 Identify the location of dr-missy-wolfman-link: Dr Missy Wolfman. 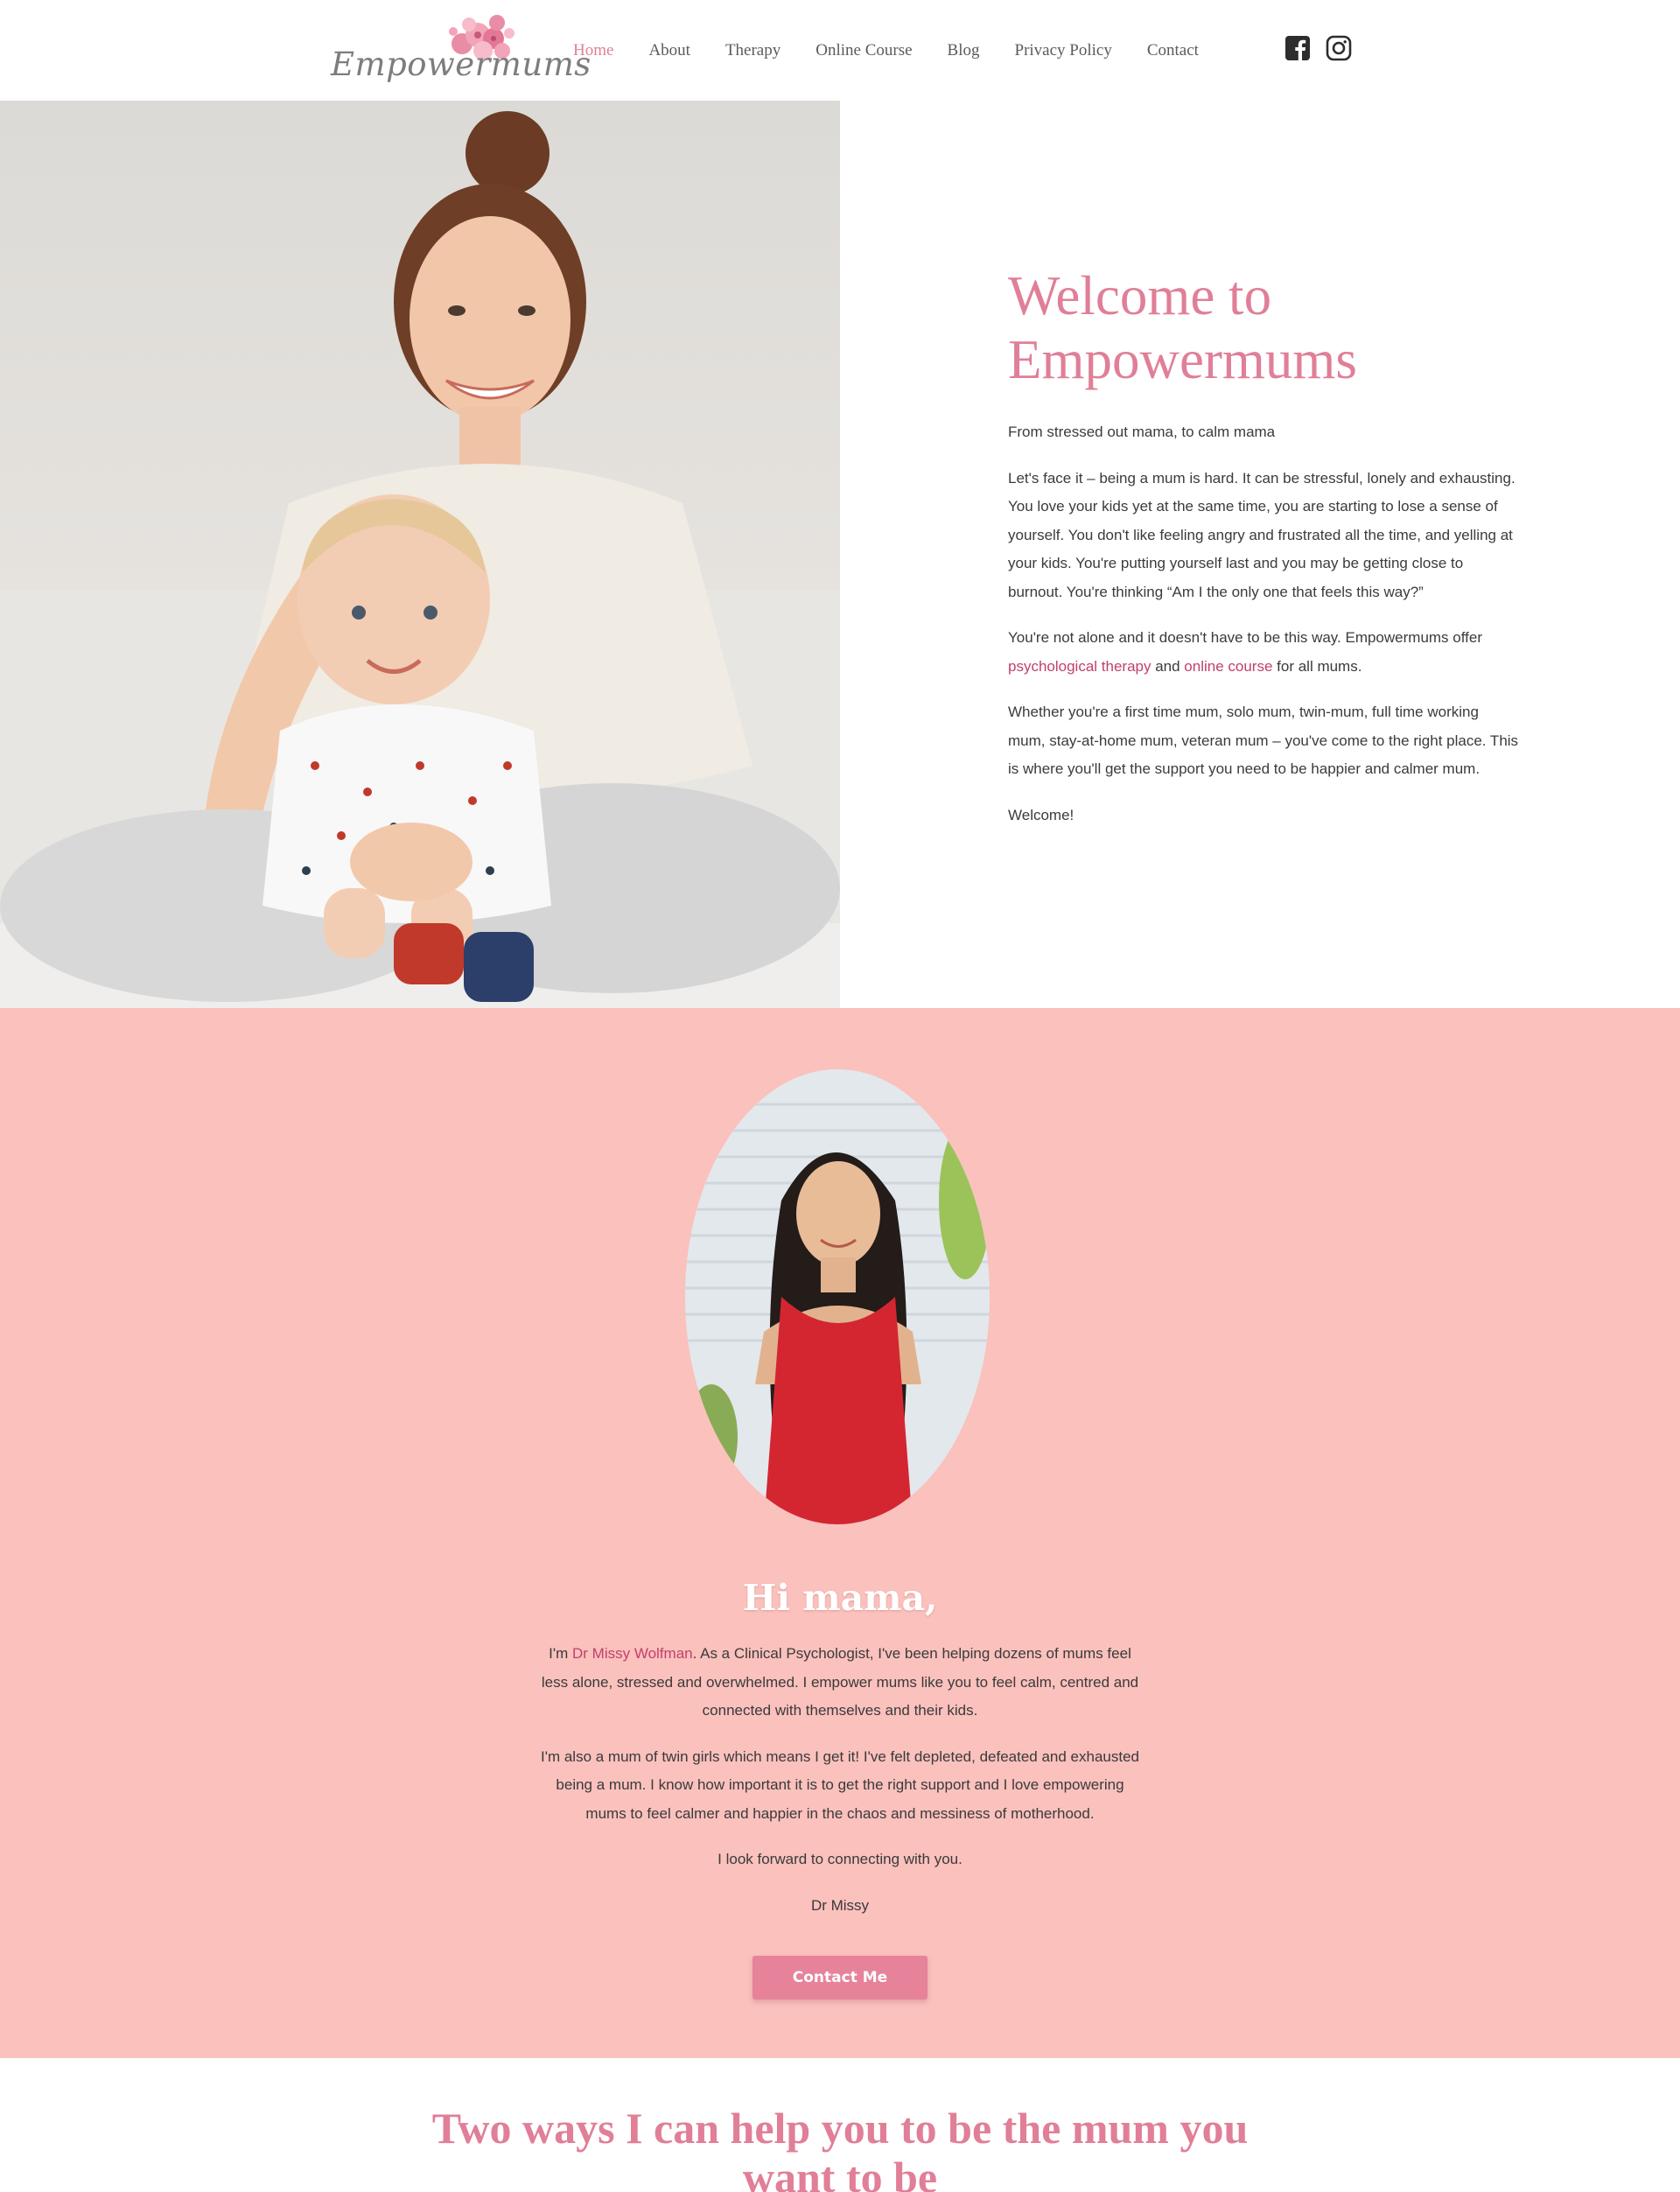
(632, 1653).